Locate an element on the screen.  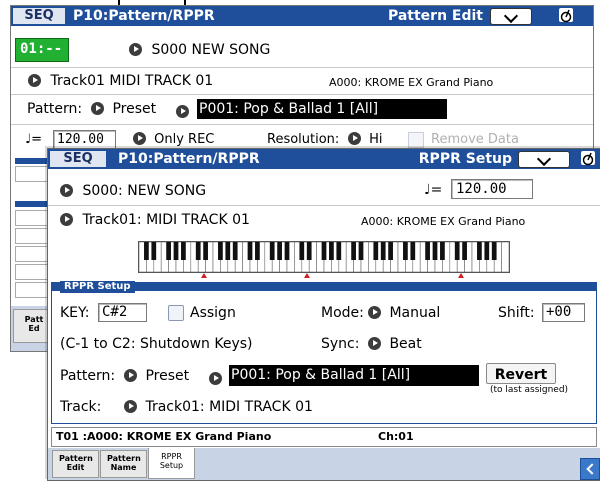
key-label: KEY: is located at coordinates (75, 313).